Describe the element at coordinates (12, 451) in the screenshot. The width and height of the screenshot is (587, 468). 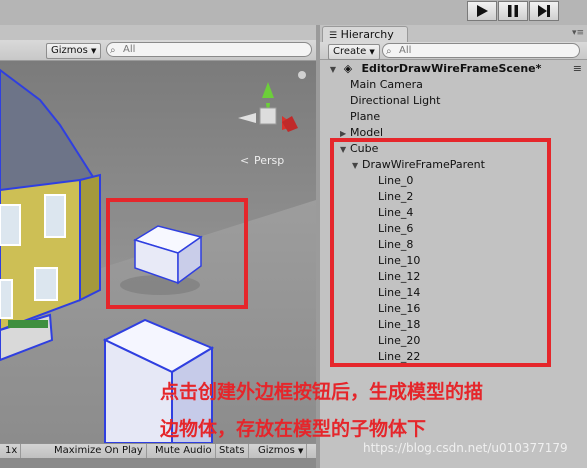
I see `zoom-label: 1x` at that location.